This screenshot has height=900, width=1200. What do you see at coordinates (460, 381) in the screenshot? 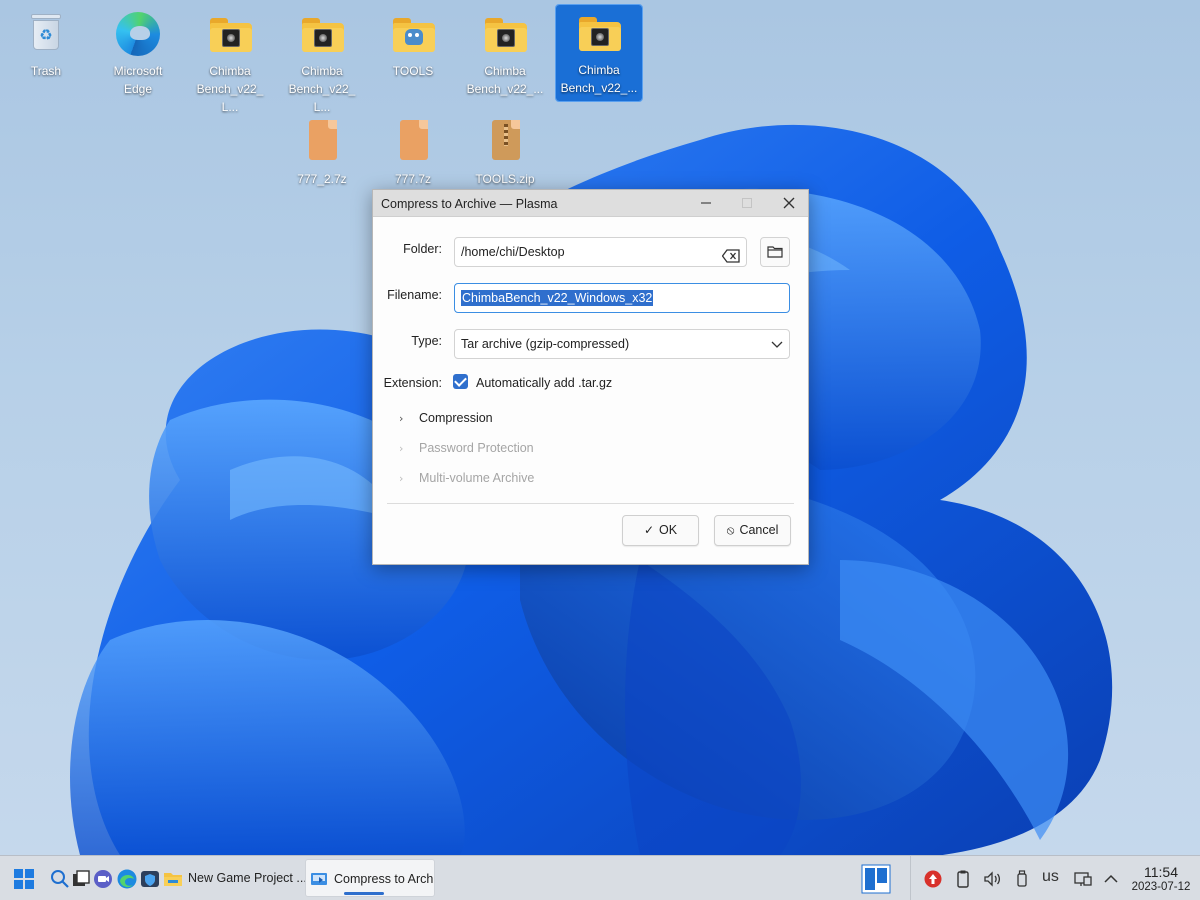
I see `auto-extension-checkbox` at bounding box center [460, 381].